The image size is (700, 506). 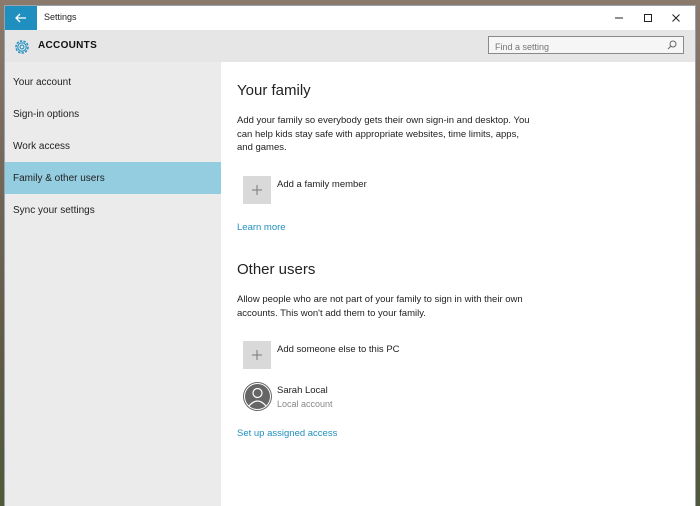 What do you see at coordinates (113, 210) in the screenshot?
I see `sidebar-item-sync-settings: Sync your settings` at bounding box center [113, 210].